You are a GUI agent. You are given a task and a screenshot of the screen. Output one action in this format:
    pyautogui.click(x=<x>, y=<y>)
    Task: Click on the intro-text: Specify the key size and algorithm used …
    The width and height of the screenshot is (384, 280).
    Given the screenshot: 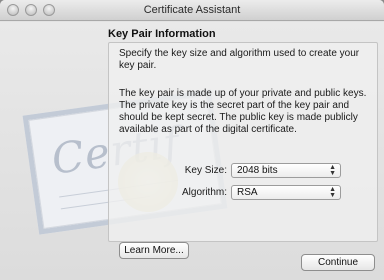 What is the action you would take?
    pyautogui.click(x=239, y=59)
    